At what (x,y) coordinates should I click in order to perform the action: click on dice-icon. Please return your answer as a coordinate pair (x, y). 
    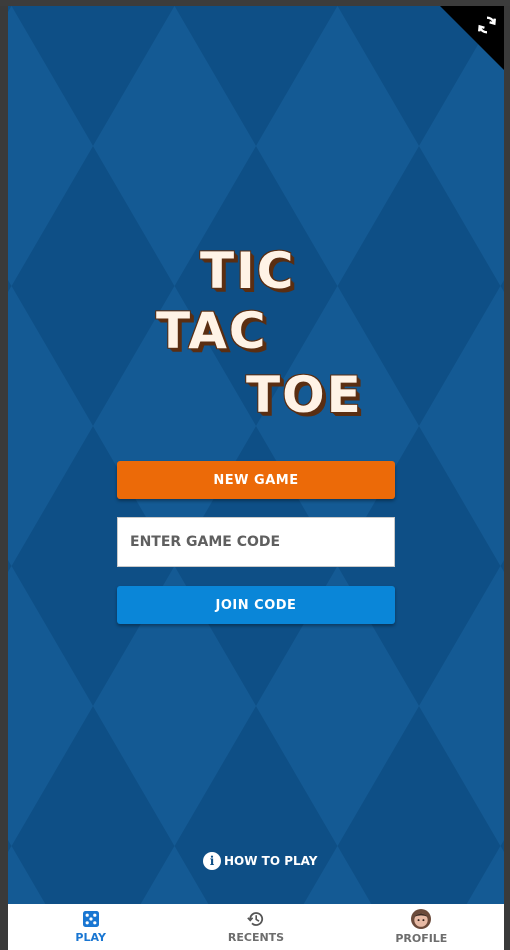
    Looking at the image, I should click on (90, 919).